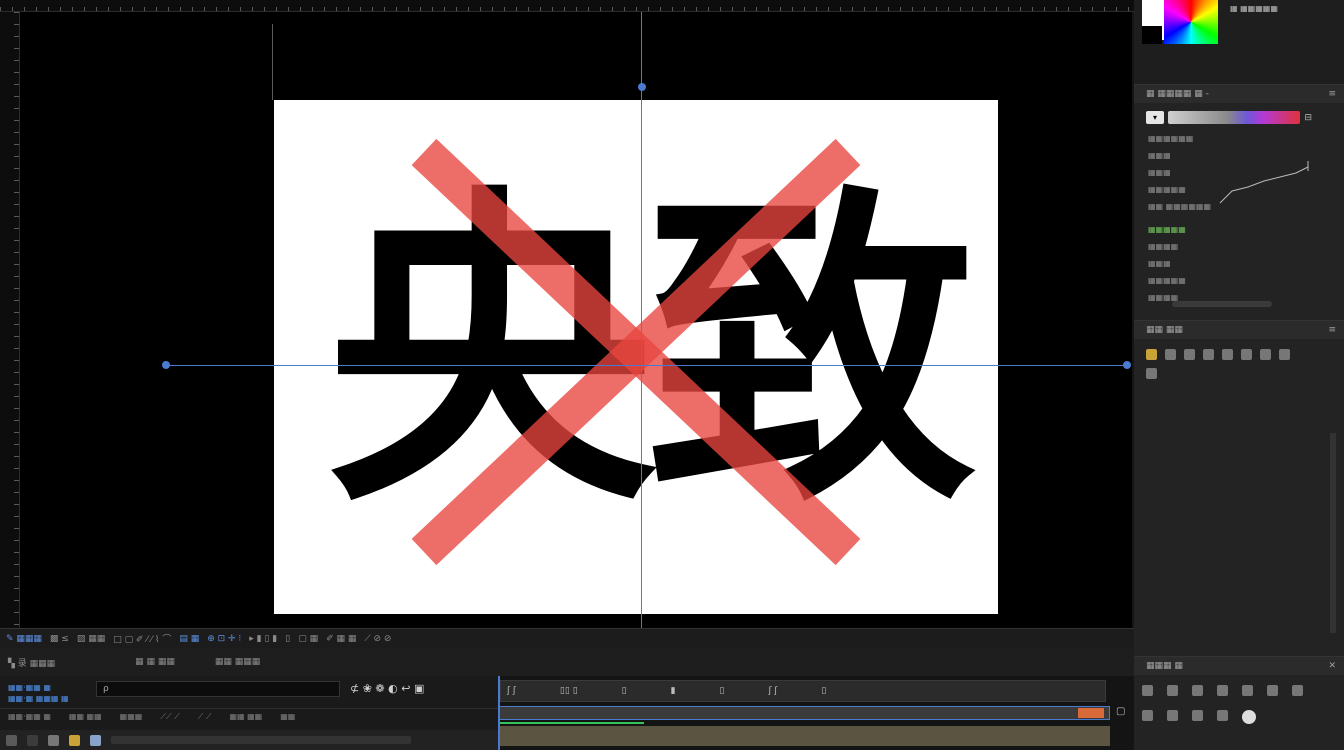 This screenshot has height=750, width=1344. What do you see at coordinates (1239, 488) in the screenshot?
I see `properties-panel: ▦▦ ▦▦ ≡` at bounding box center [1239, 488].